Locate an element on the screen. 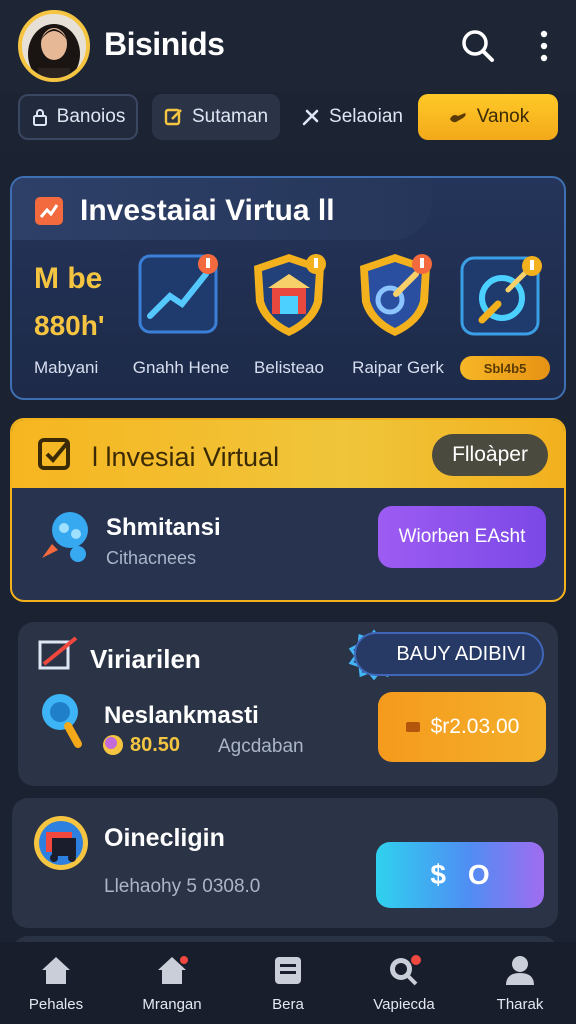  nav-item-mrangan: Mrangan is located at coordinates (172, 987).